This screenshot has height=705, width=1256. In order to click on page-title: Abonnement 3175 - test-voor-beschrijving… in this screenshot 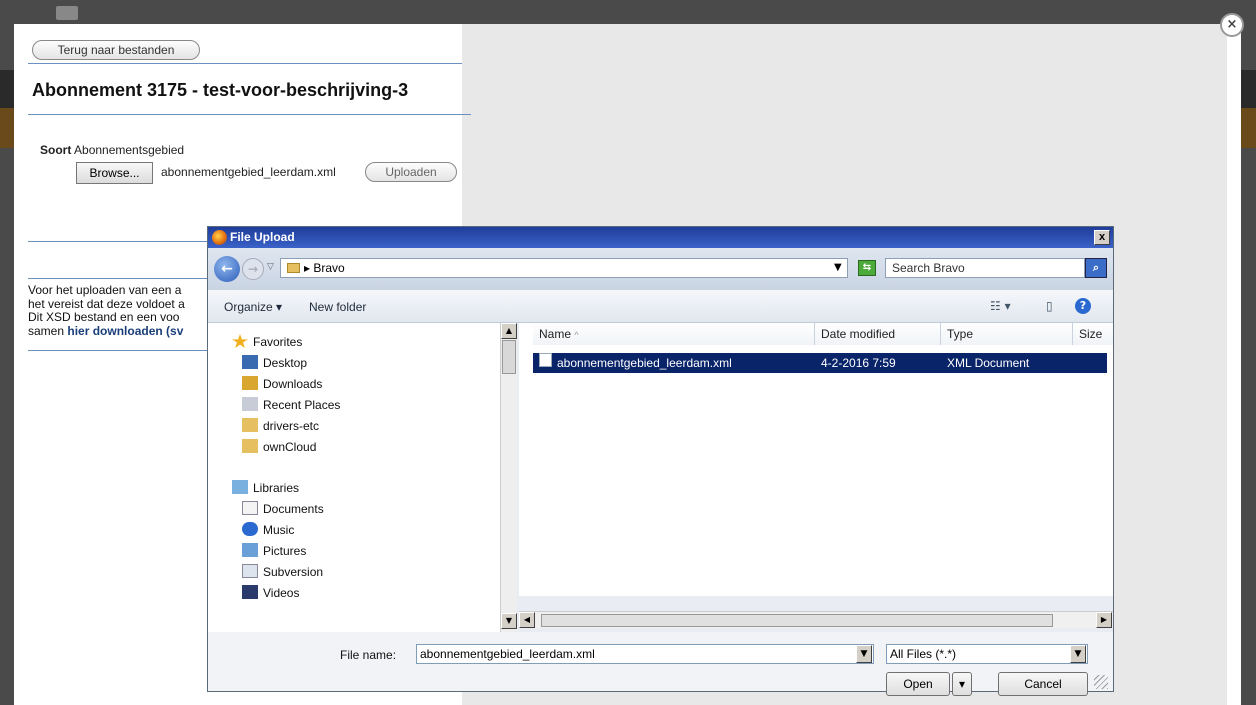, I will do `click(220, 90)`.